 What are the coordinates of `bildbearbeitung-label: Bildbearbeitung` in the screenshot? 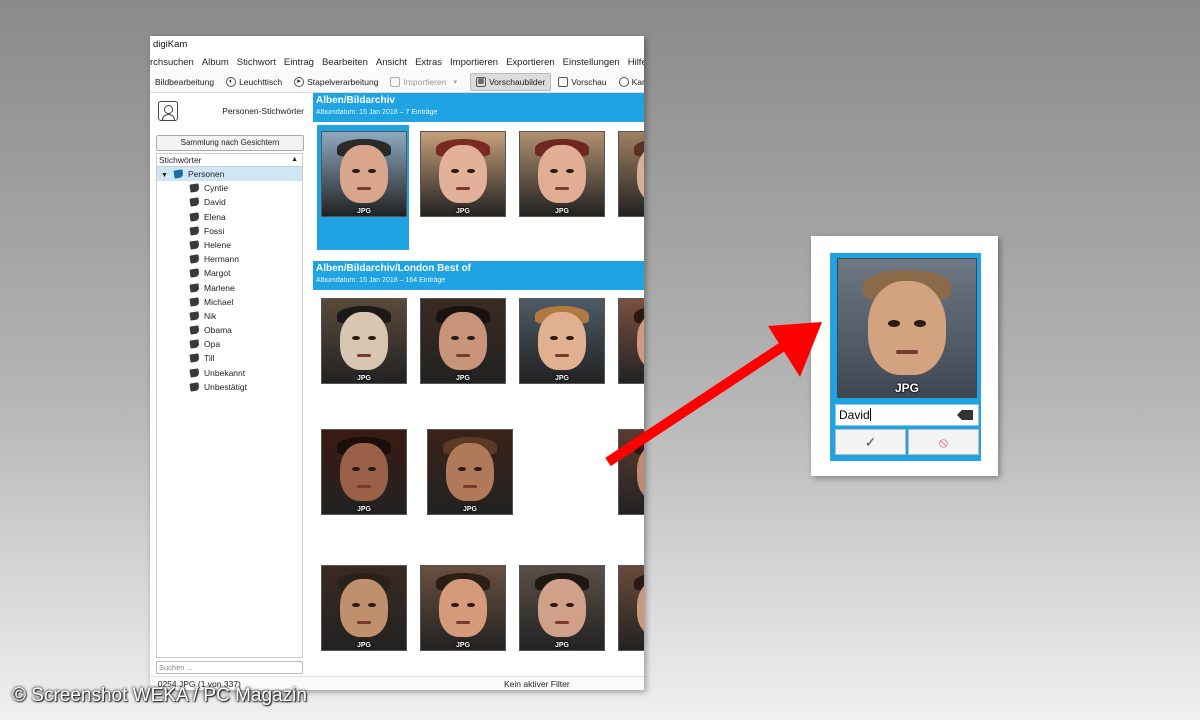 It's located at (185, 81).